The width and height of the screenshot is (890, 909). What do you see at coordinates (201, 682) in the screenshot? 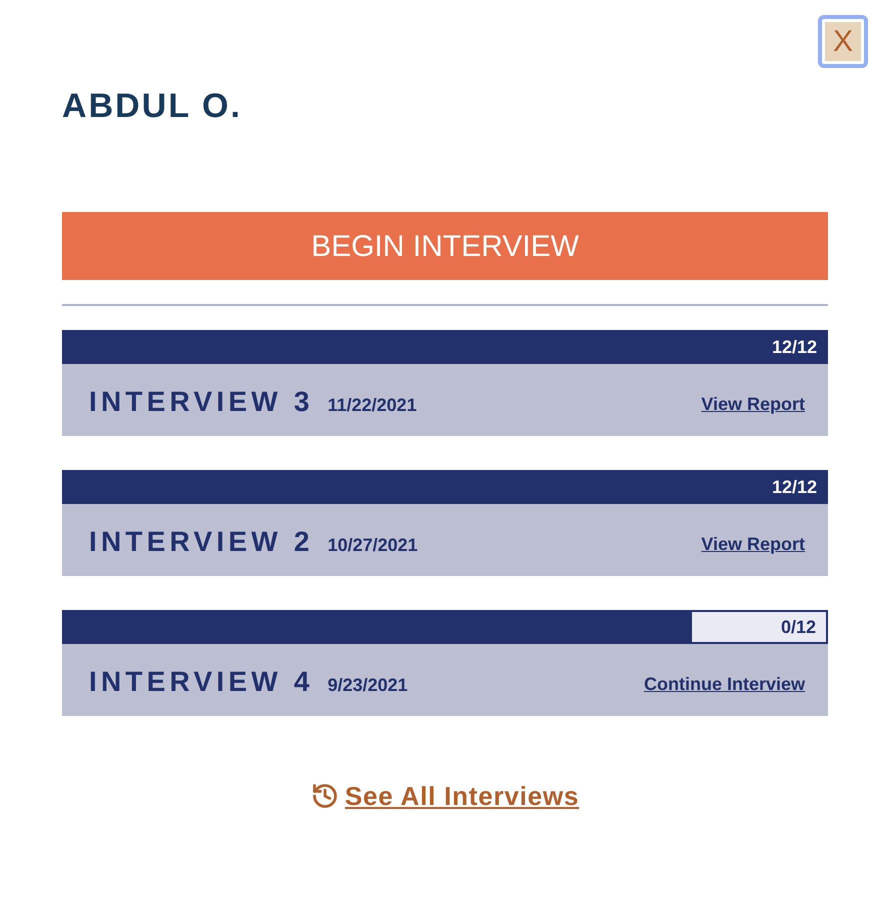
I see `interview-title: INTERVIEW 4` at bounding box center [201, 682].